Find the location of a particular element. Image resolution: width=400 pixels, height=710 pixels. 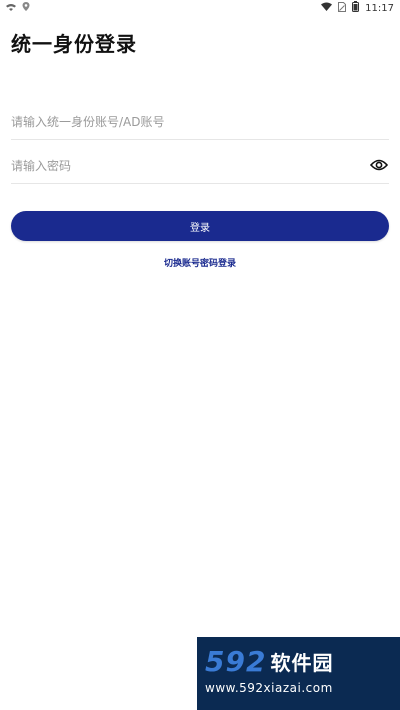

status-left is located at coordinates (18, 8).